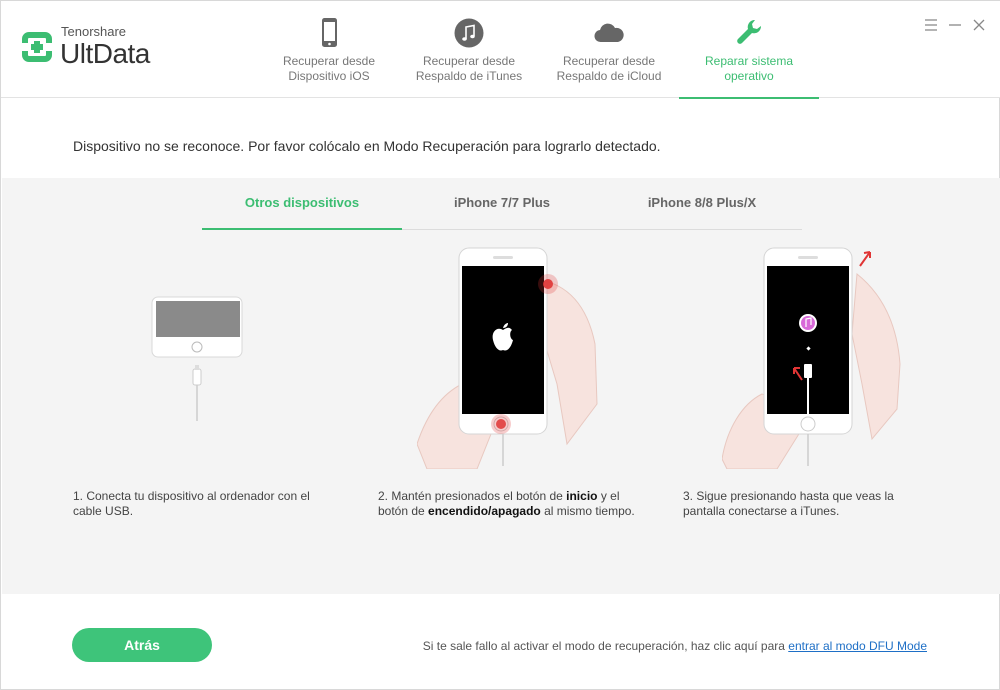  What do you see at coordinates (955, 25) in the screenshot?
I see `minimize-icon` at bounding box center [955, 25].